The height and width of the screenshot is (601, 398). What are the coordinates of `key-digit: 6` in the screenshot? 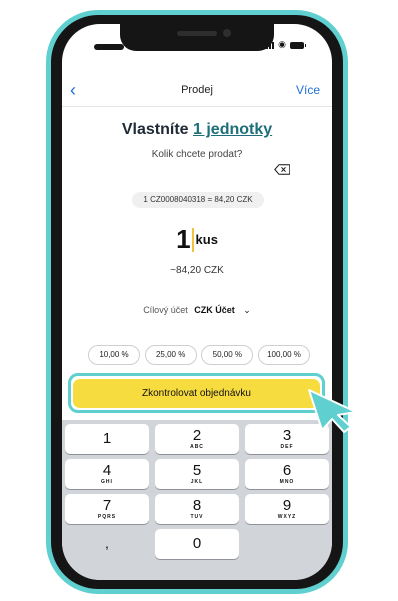 It's located at (287, 470).